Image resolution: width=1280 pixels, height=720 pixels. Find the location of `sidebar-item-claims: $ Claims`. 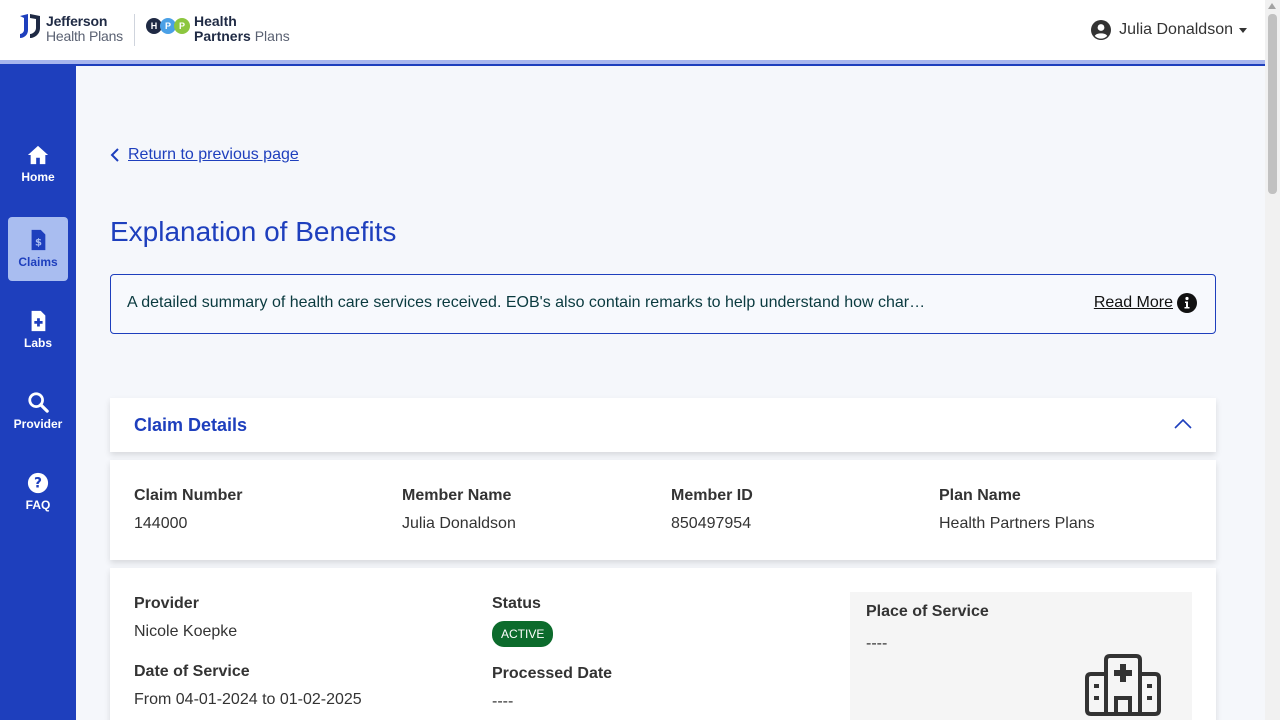

sidebar-item-claims: $ Claims is located at coordinates (38, 249).